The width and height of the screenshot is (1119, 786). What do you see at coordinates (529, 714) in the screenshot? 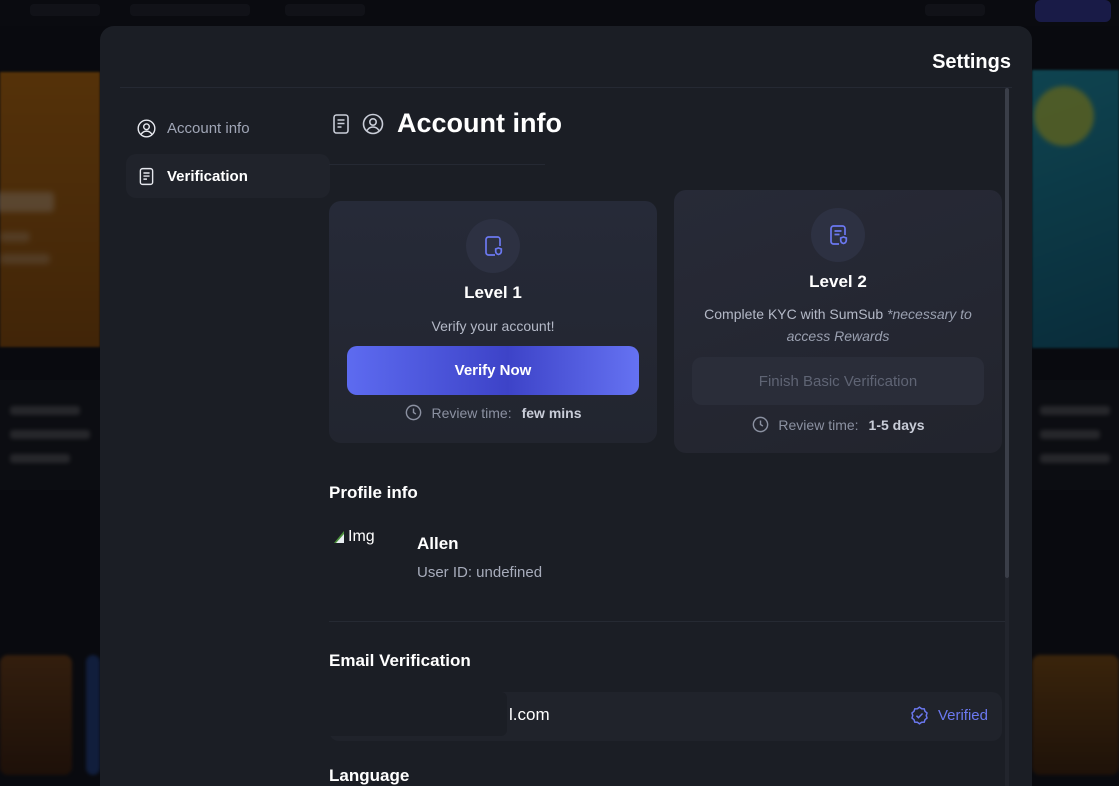
I see `email-value: l.com` at bounding box center [529, 714].